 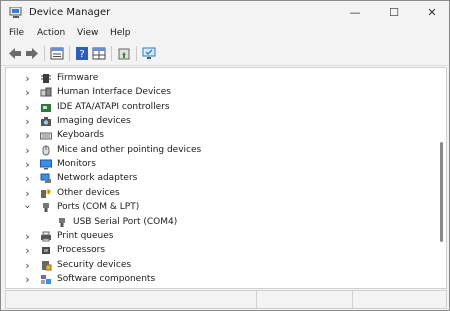 I want to click on tree-category: › Security devices, so click(x=220, y=266).